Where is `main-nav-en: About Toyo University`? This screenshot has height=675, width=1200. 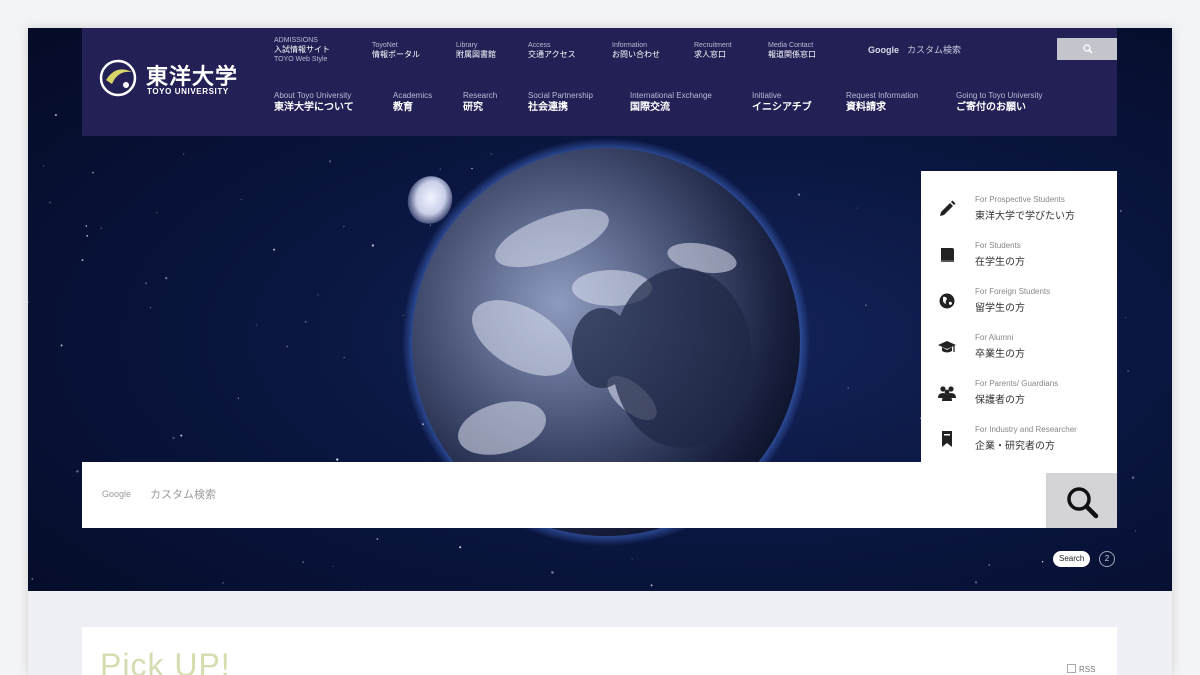 main-nav-en: About Toyo University is located at coordinates (313, 95).